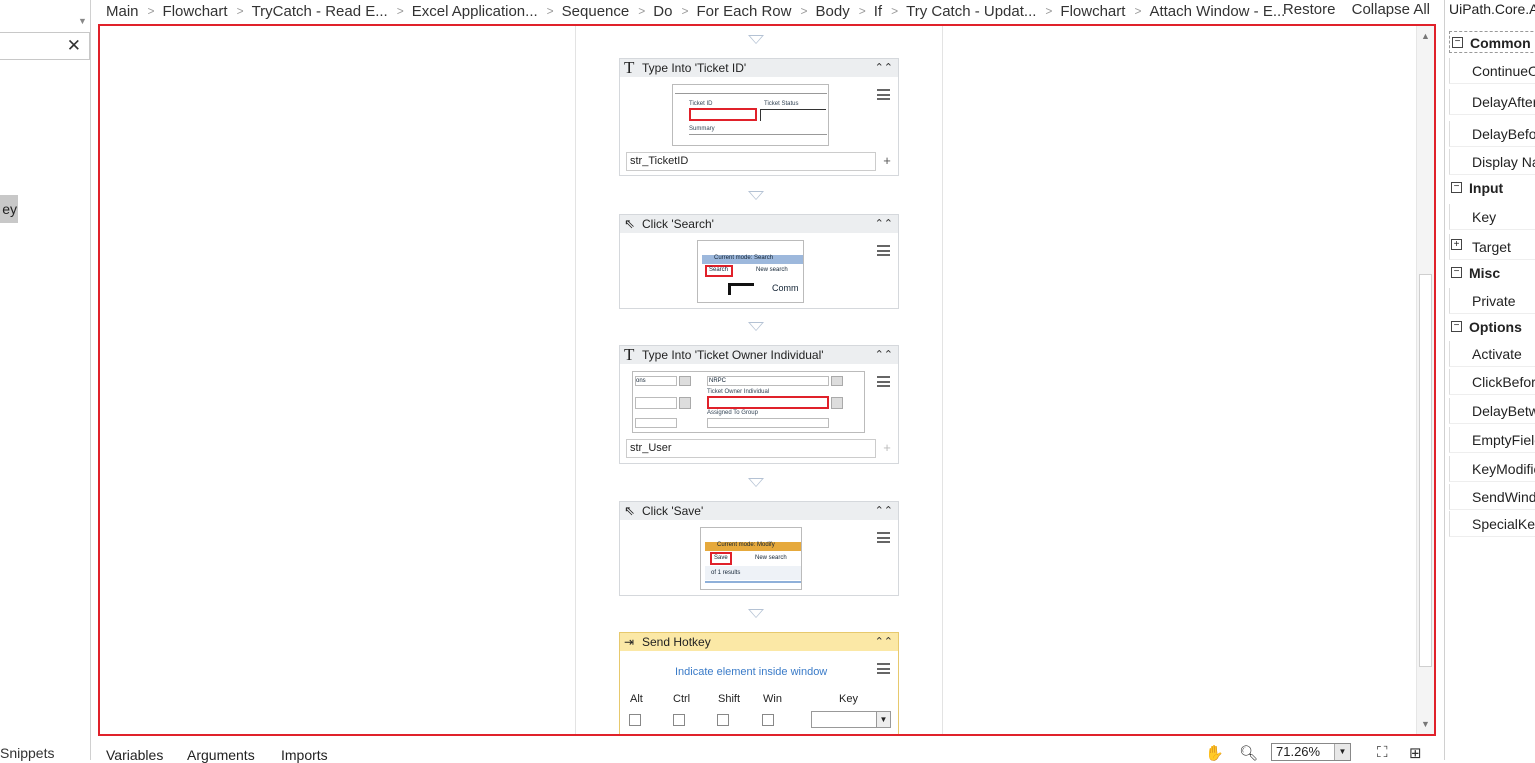 This screenshot has width=1535, height=763. Describe the element at coordinates (1492, 524) in the screenshot. I see `property-row: SpecialKey` at that location.